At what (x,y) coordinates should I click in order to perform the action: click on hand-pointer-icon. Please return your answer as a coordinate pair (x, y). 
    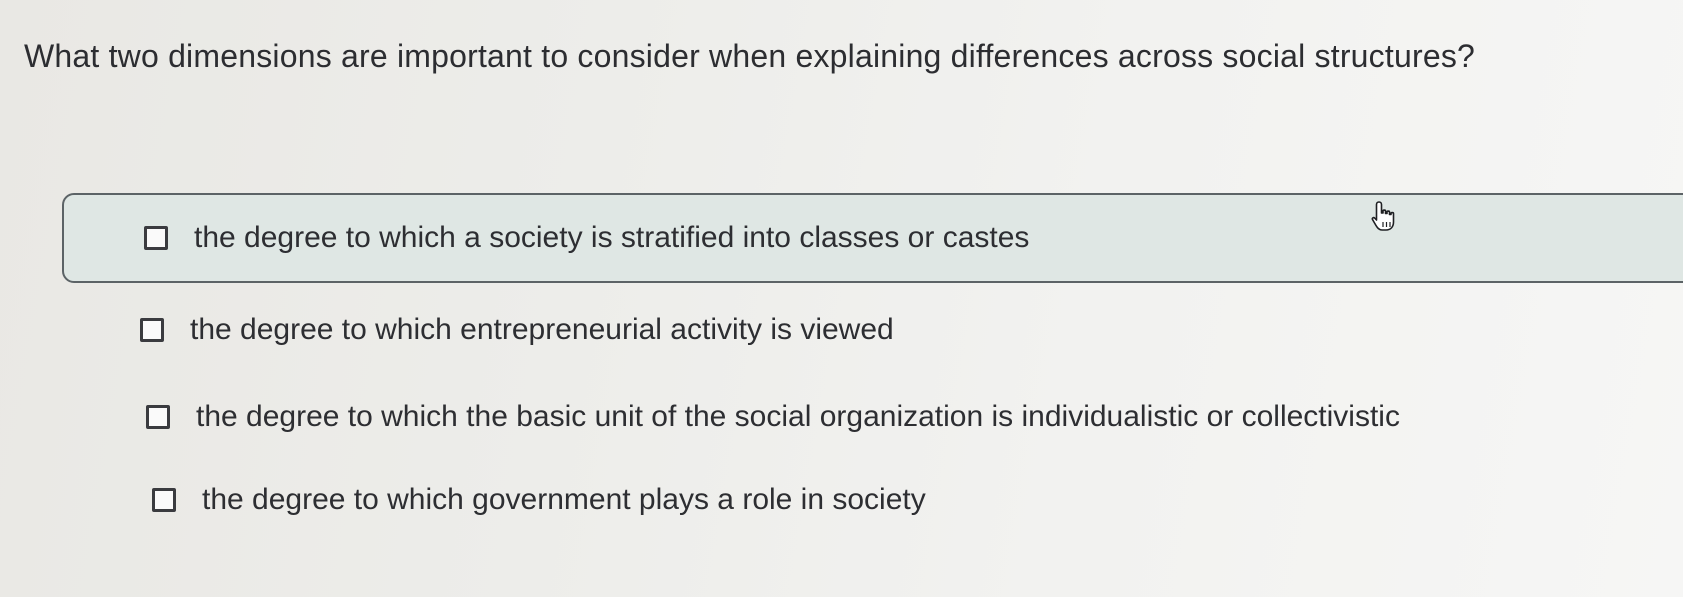
    Looking at the image, I should click on (1383, 216).